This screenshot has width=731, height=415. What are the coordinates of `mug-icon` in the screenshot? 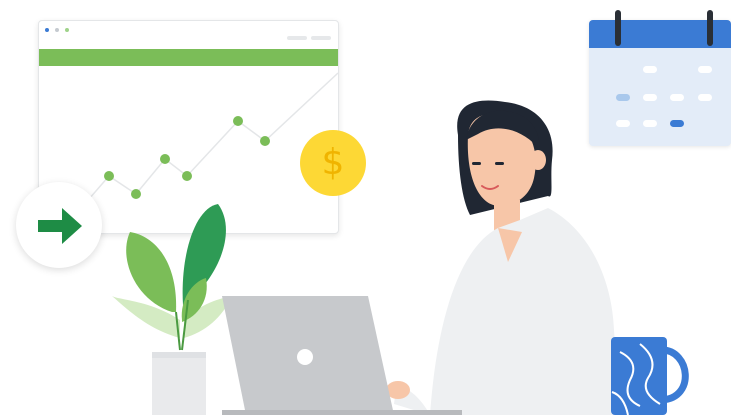 It's located at (650, 376).